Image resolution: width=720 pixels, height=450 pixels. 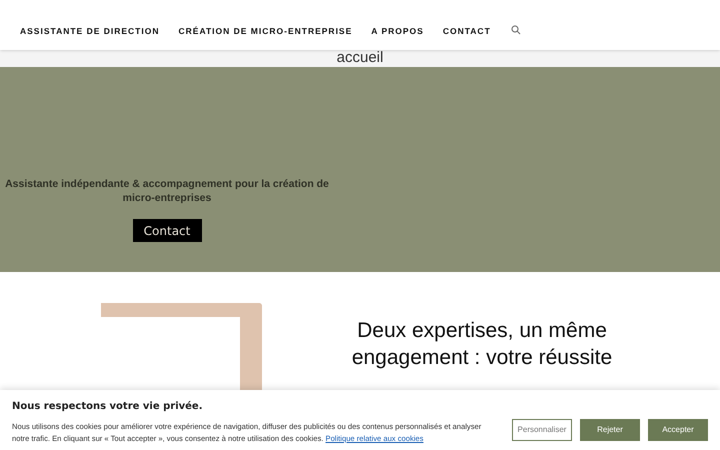 What do you see at coordinates (515, 30) in the screenshot?
I see `search-icon` at bounding box center [515, 30].